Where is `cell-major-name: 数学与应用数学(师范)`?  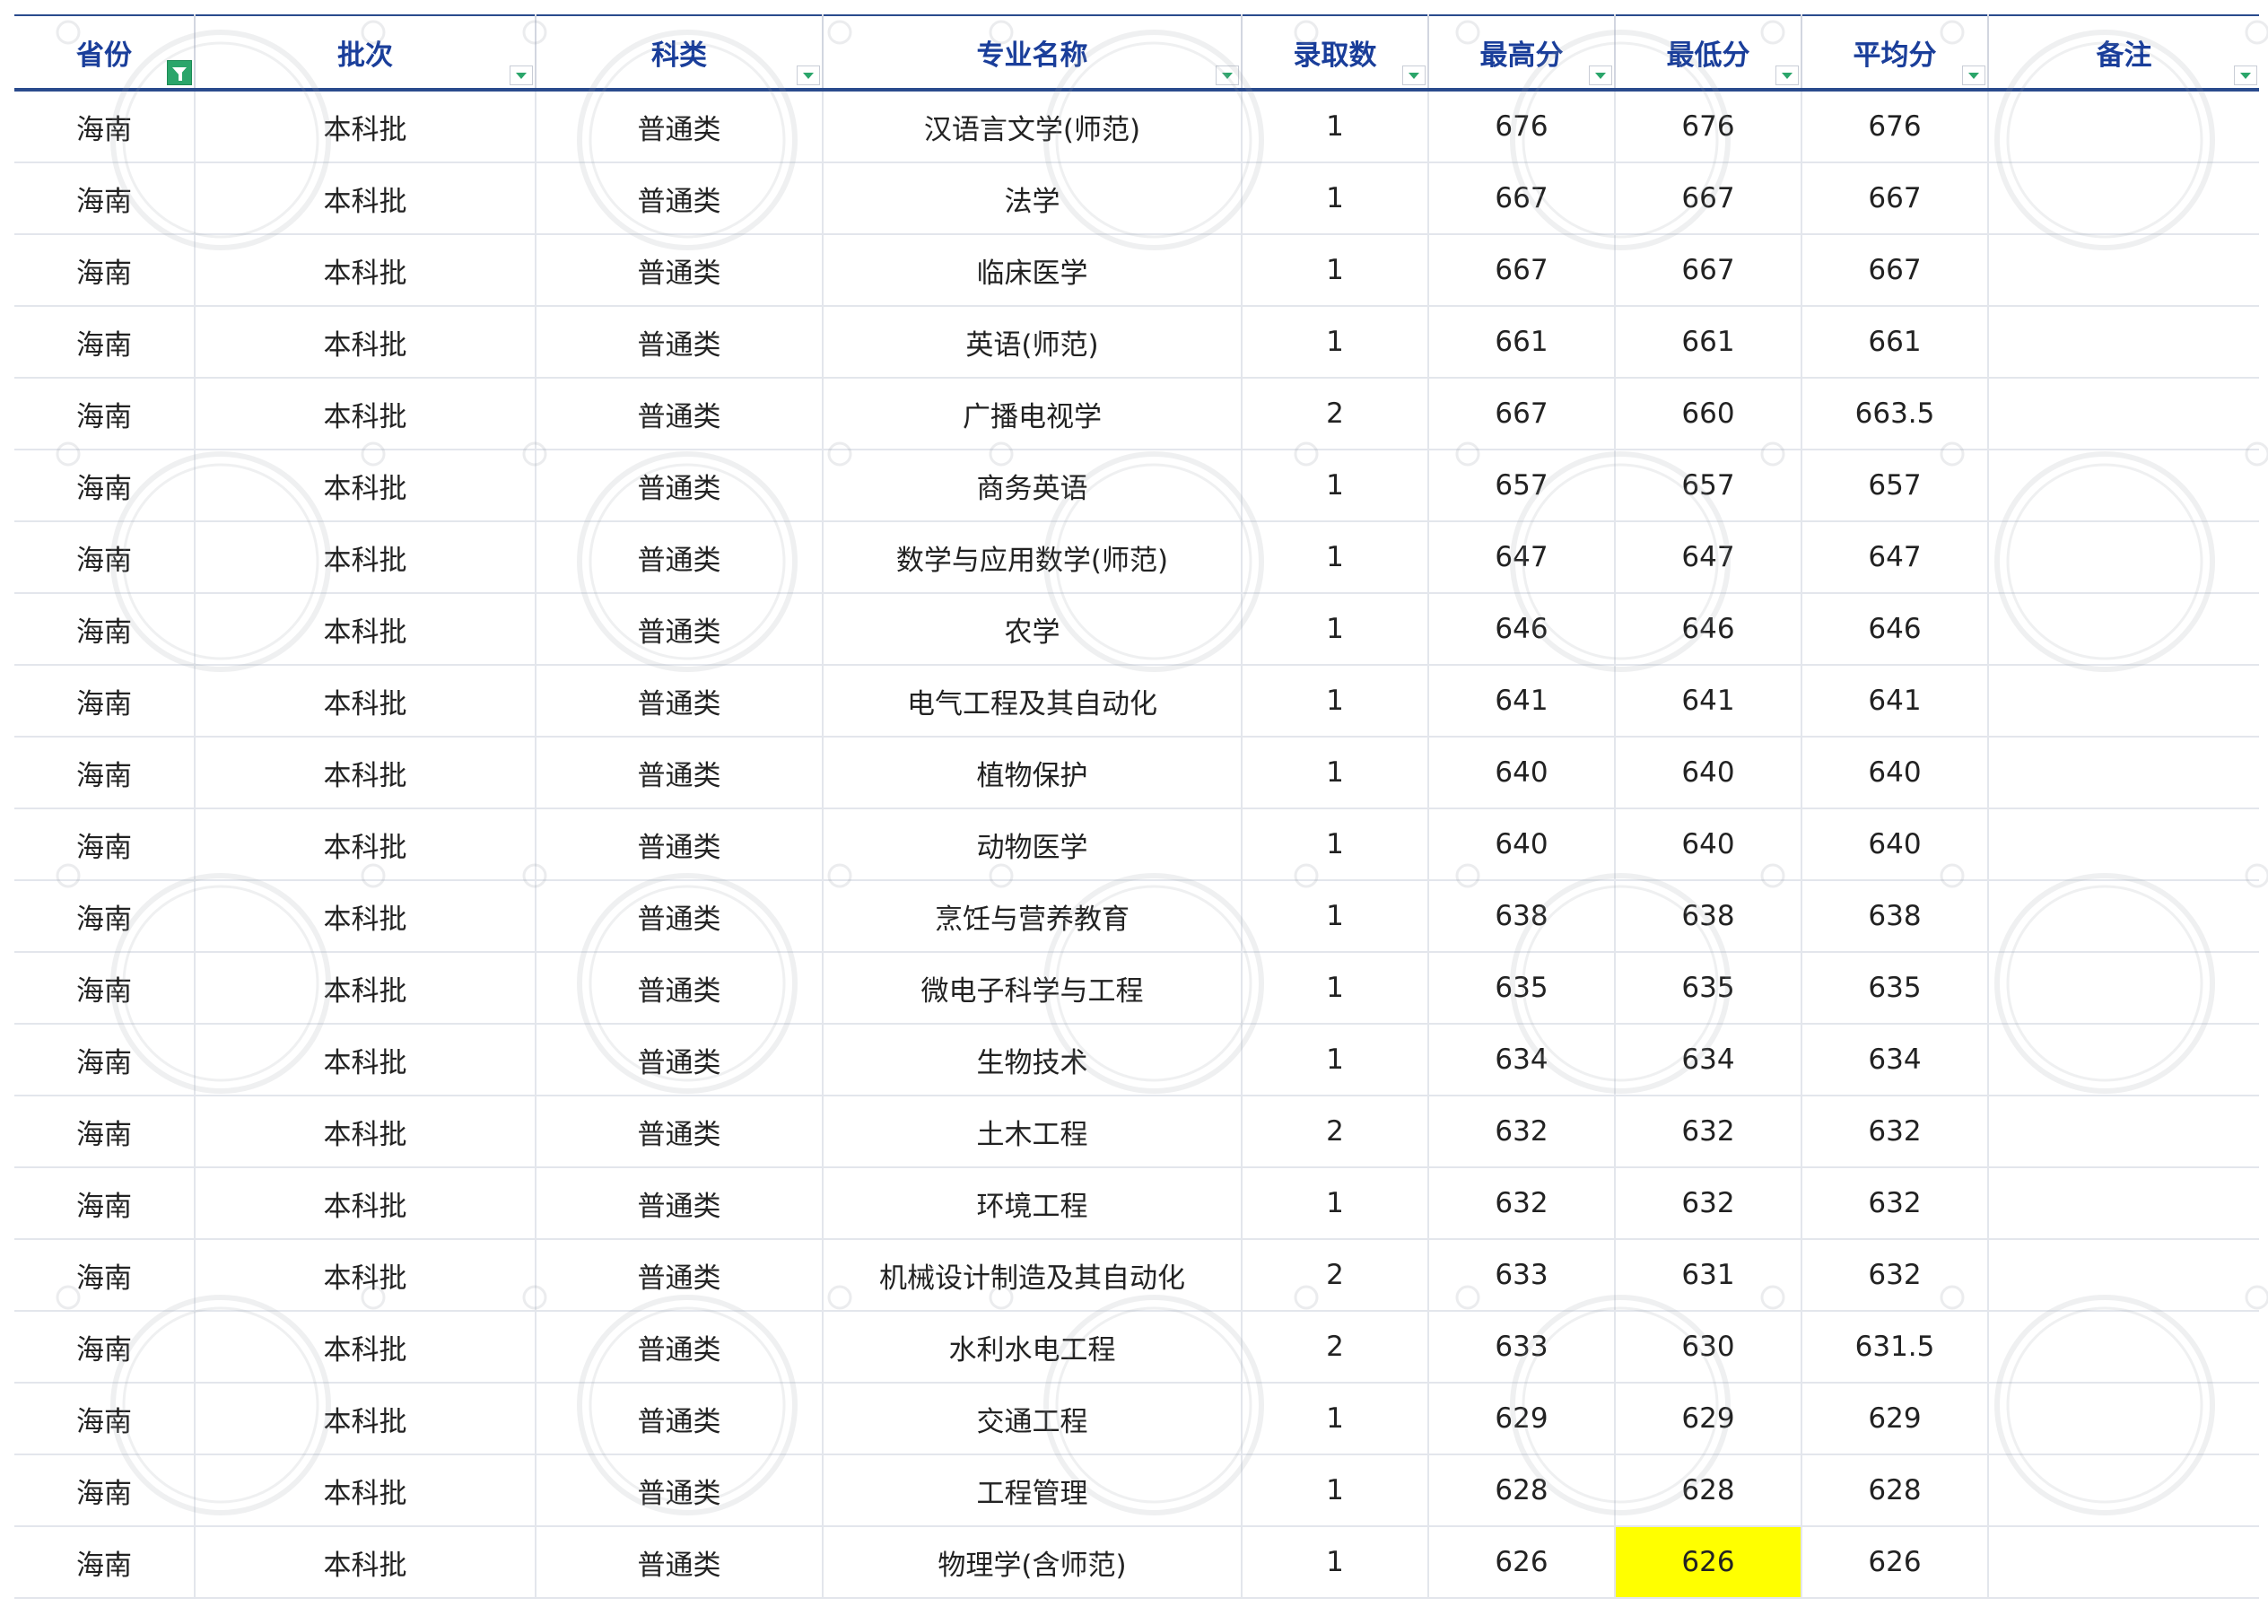
cell-major-name: 数学与应用数学(师范) is located at coordinates (1033, 557).